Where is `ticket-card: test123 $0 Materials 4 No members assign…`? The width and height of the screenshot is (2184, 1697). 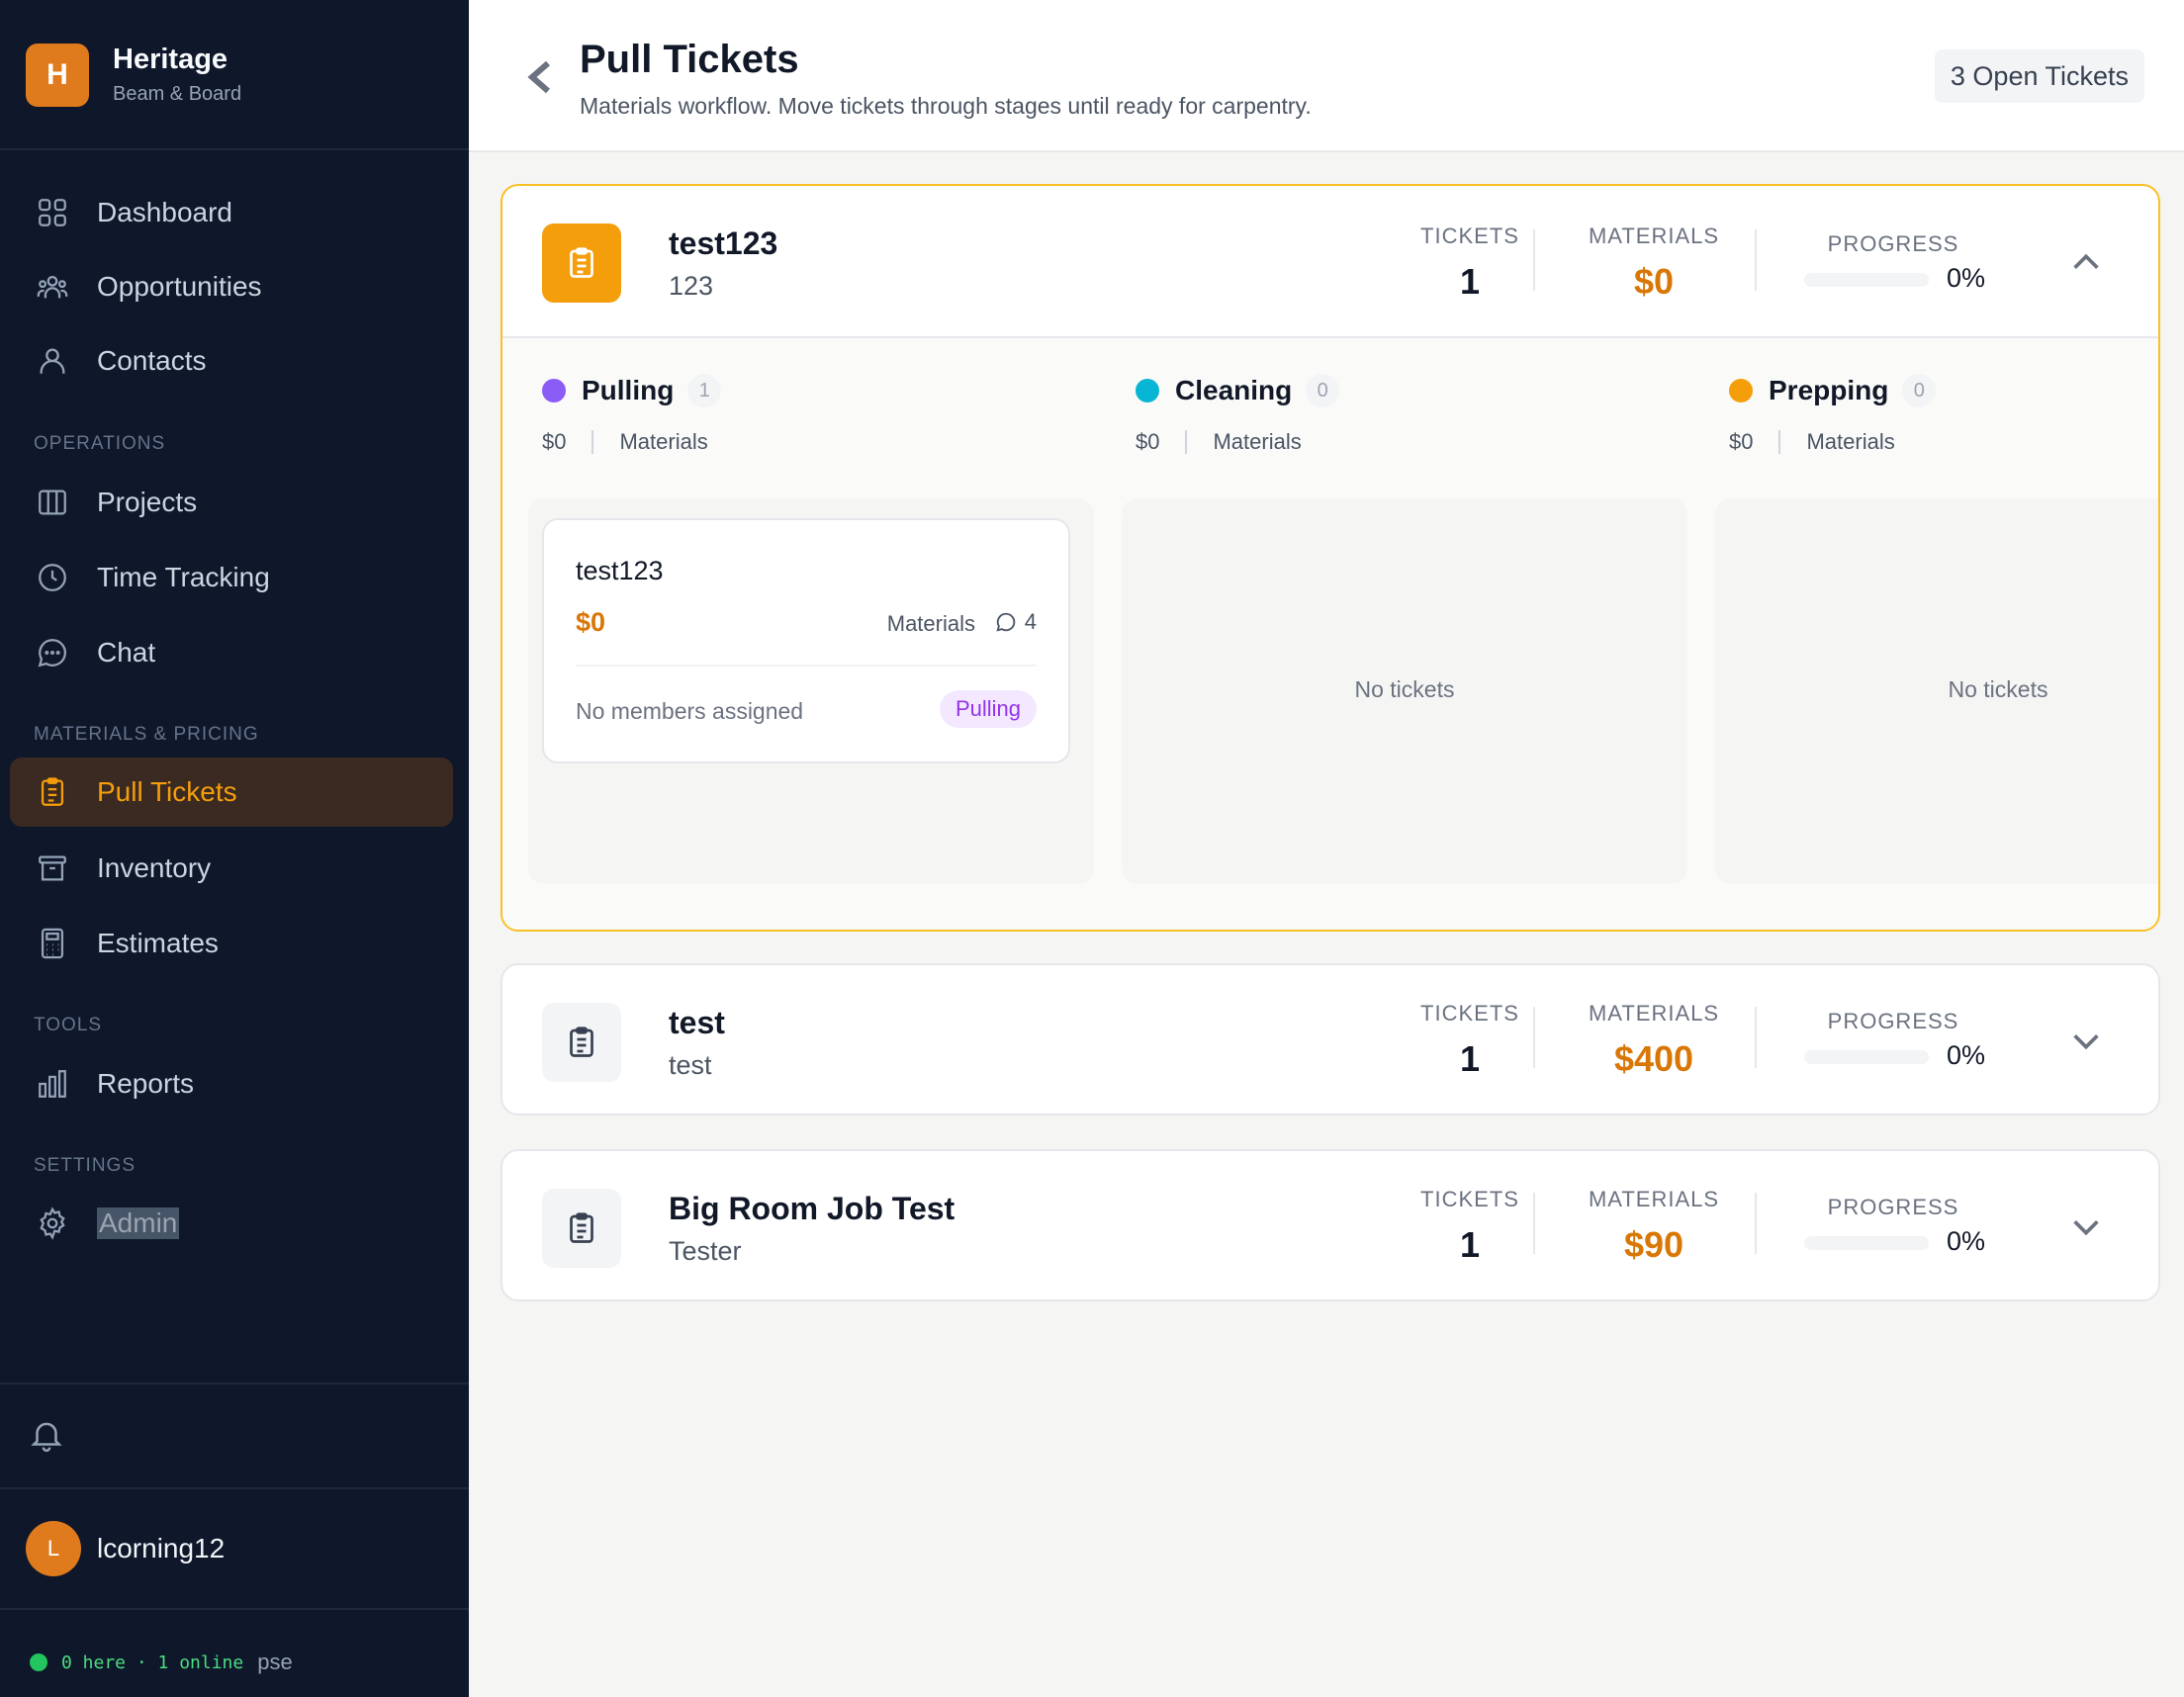 ticket-card: test123 $0 Materials 4 No members assign… is located at coordinates (806, 640).